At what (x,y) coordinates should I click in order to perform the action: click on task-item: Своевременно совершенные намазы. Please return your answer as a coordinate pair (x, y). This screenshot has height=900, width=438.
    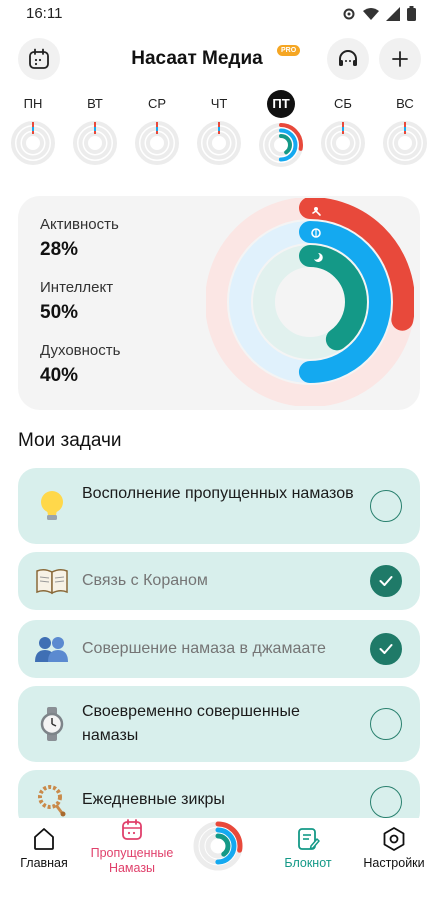
    Looking at the image, I should click on (219, 724).